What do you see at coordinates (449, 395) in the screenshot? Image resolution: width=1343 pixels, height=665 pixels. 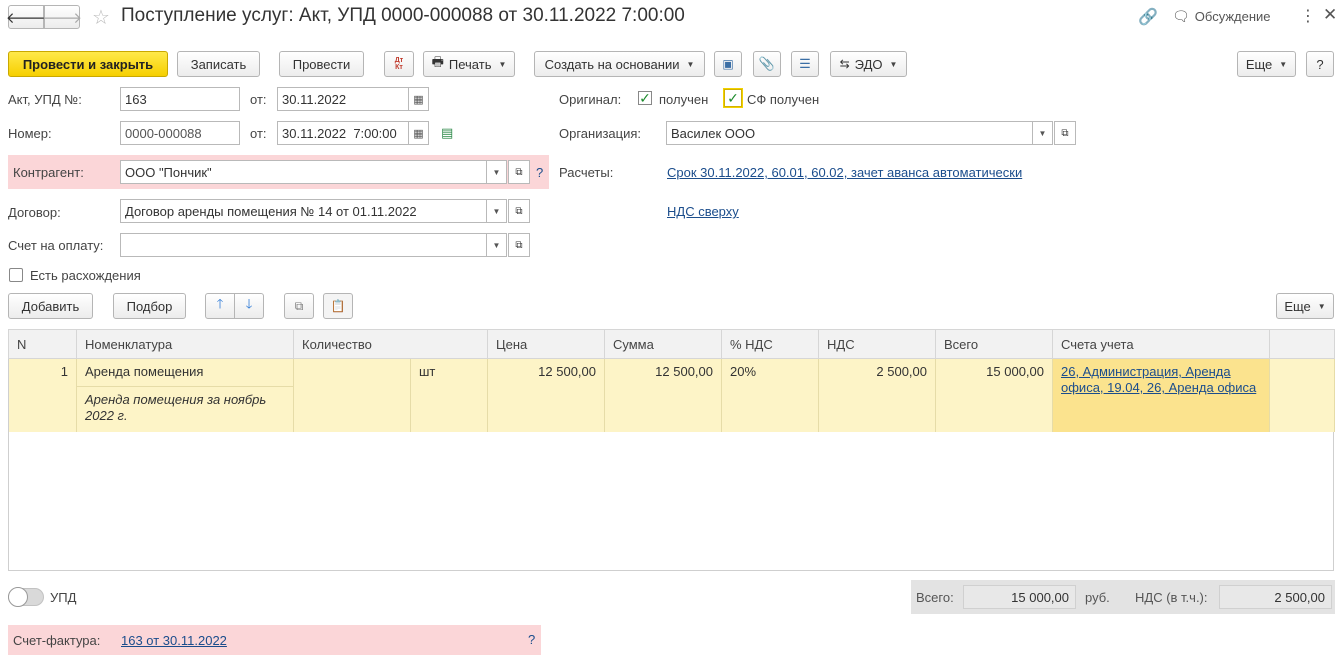 I see `row-unit: шт` at bounding box center [449, 395].